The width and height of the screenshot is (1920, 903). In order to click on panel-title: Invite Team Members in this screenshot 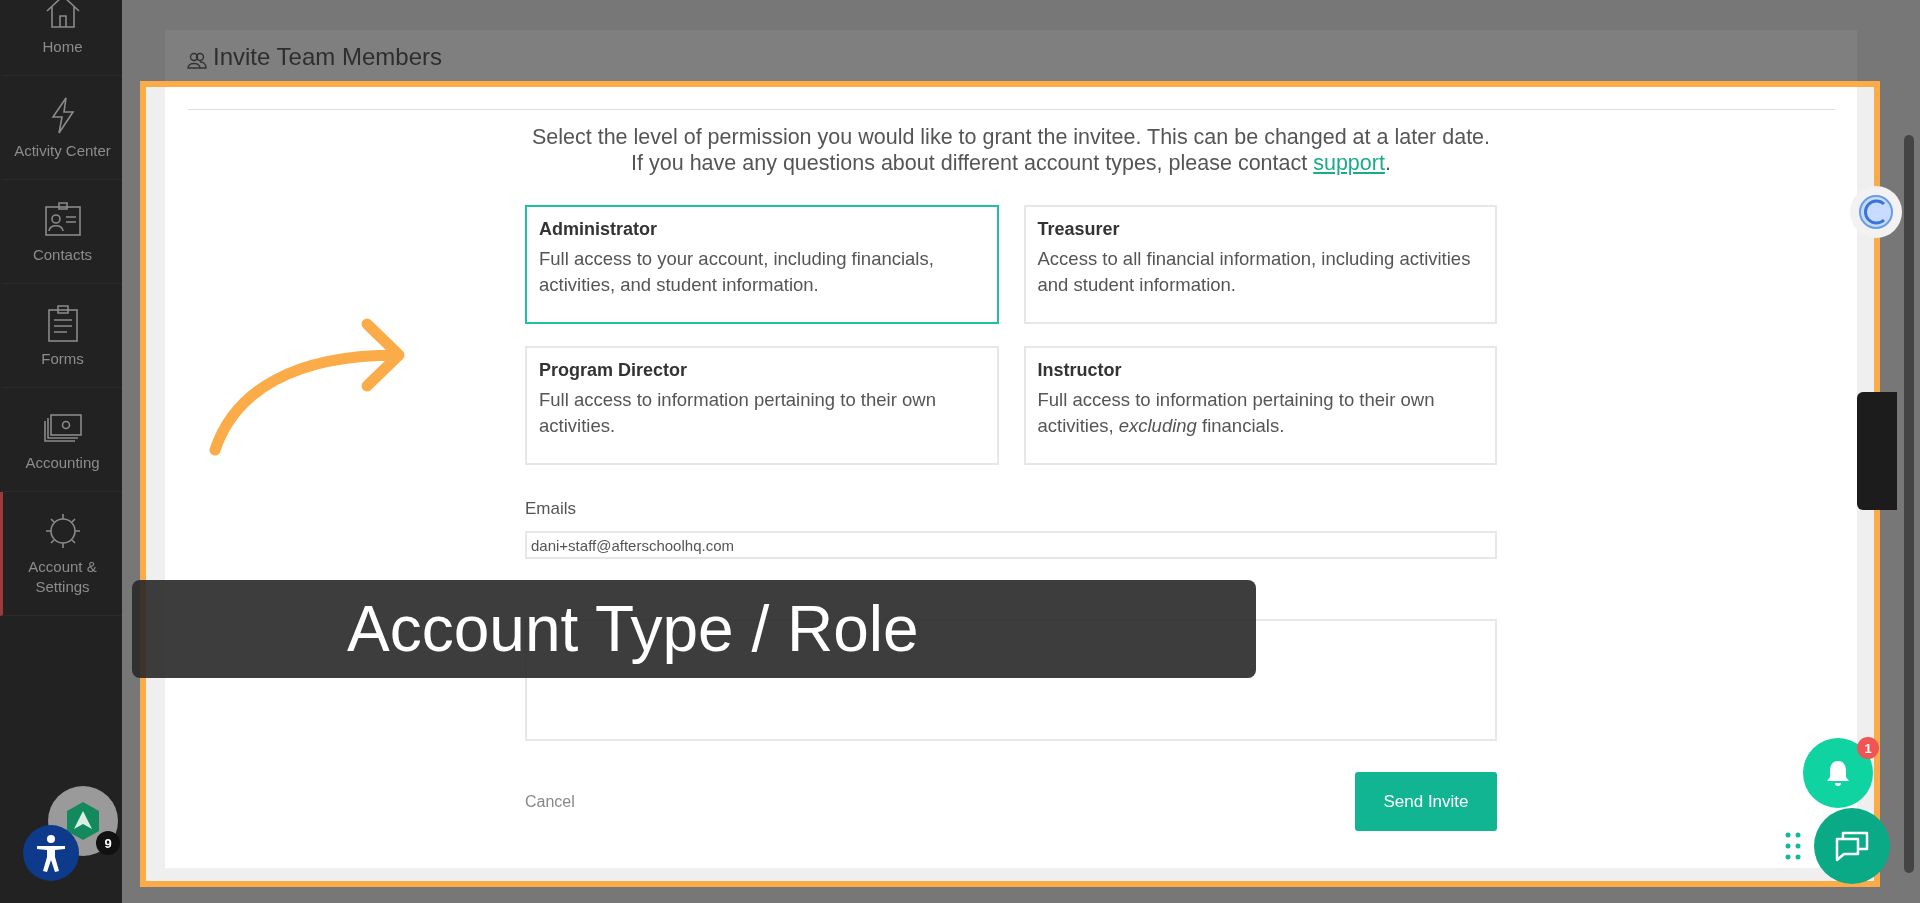, I will do `click(327, 57)`.